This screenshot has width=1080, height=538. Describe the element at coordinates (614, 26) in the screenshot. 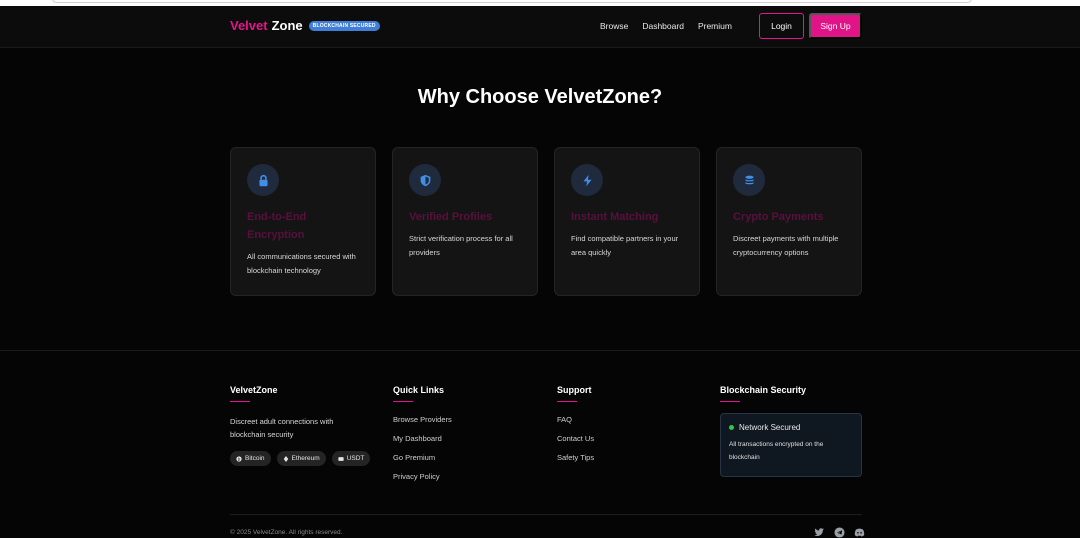

I see `nav-link-browse: Browse` at that location.